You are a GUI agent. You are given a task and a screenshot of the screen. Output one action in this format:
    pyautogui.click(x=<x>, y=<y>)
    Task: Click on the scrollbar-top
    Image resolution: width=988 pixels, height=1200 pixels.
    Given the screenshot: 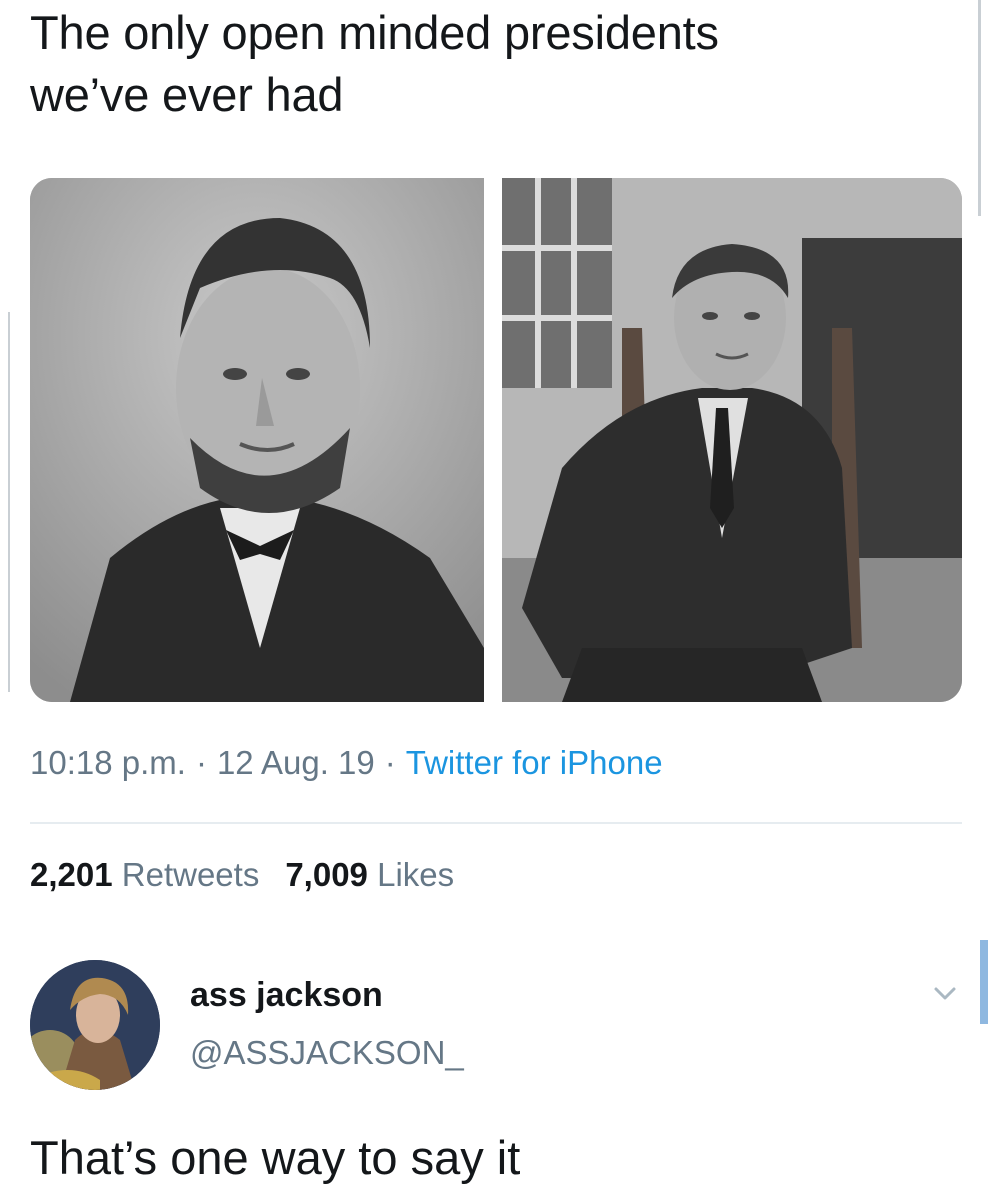 What is the action you would take?
    pyautogui.click(x=979, y=108)
    